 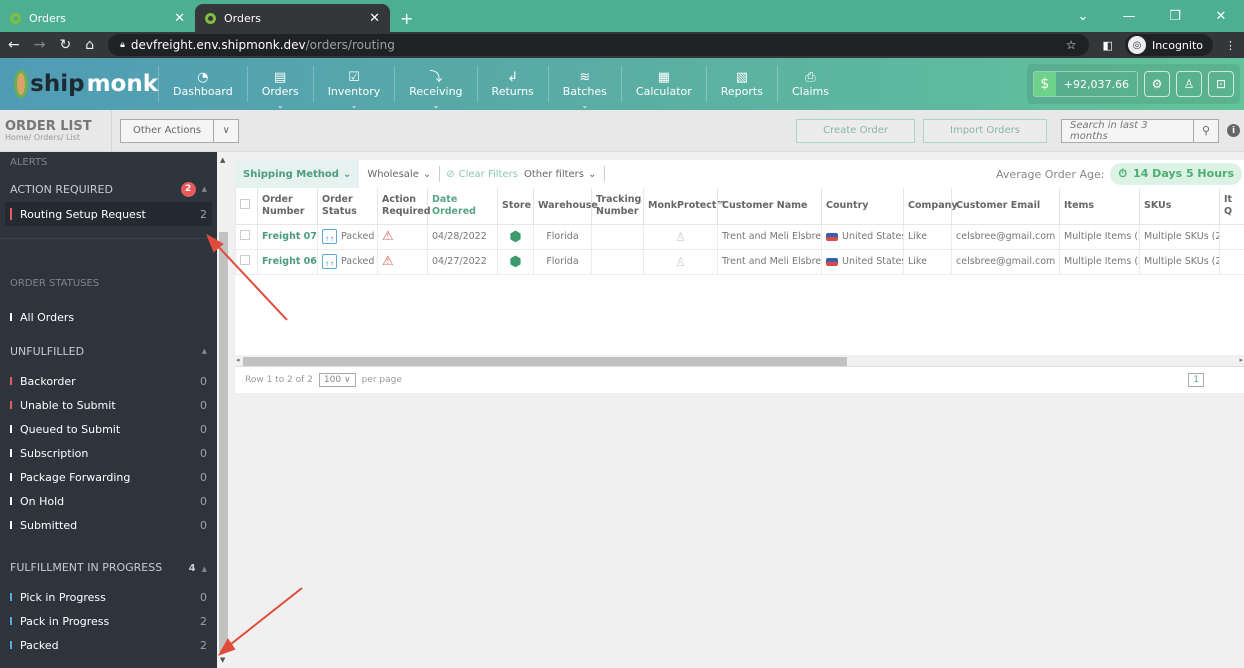 I want to click on sidebar-item-all-orders: All Orders, so click(x=108, y=317).